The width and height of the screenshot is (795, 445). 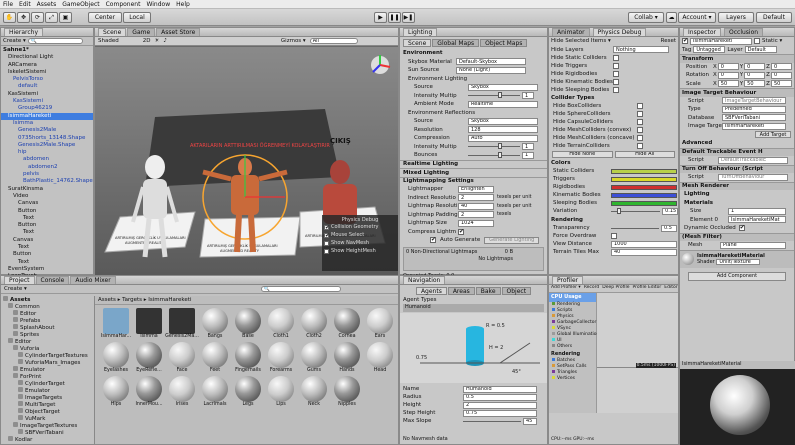 I want to click on asset-item: Head, so click(x=380, y=357).